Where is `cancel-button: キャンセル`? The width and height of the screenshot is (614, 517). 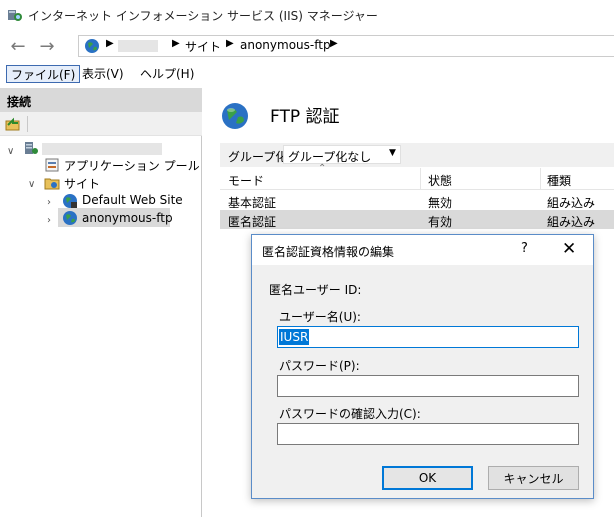 cancel-button: キャンセル is located at coordinates (533, 478).